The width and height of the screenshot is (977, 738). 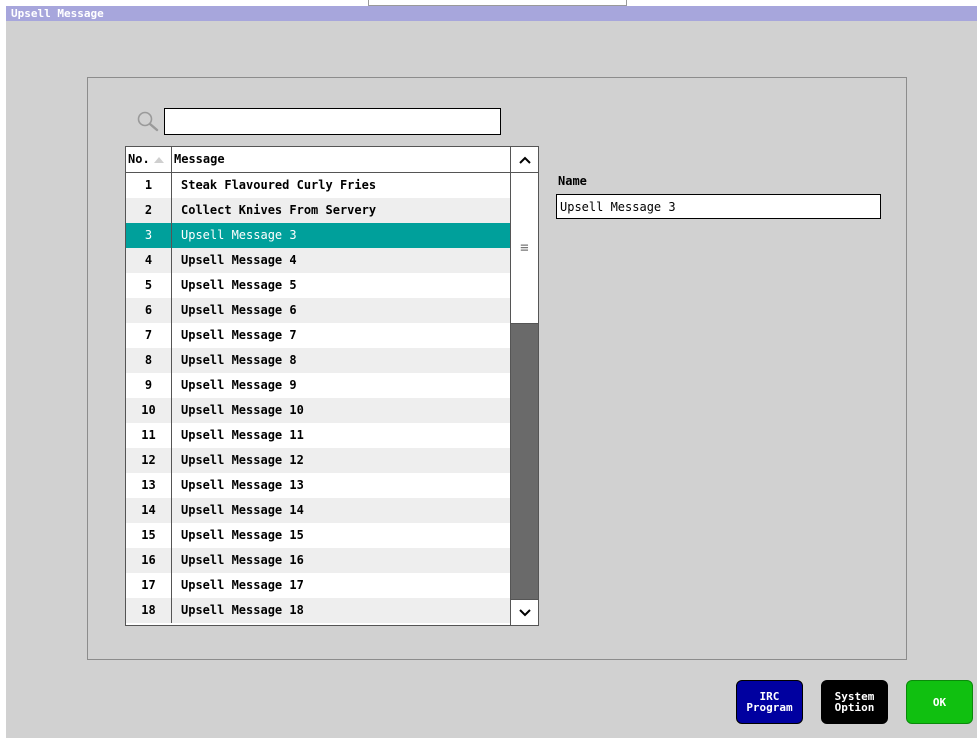 I want to click on table-row: 4 Upsell Message 4, so click(x=318, y=260).